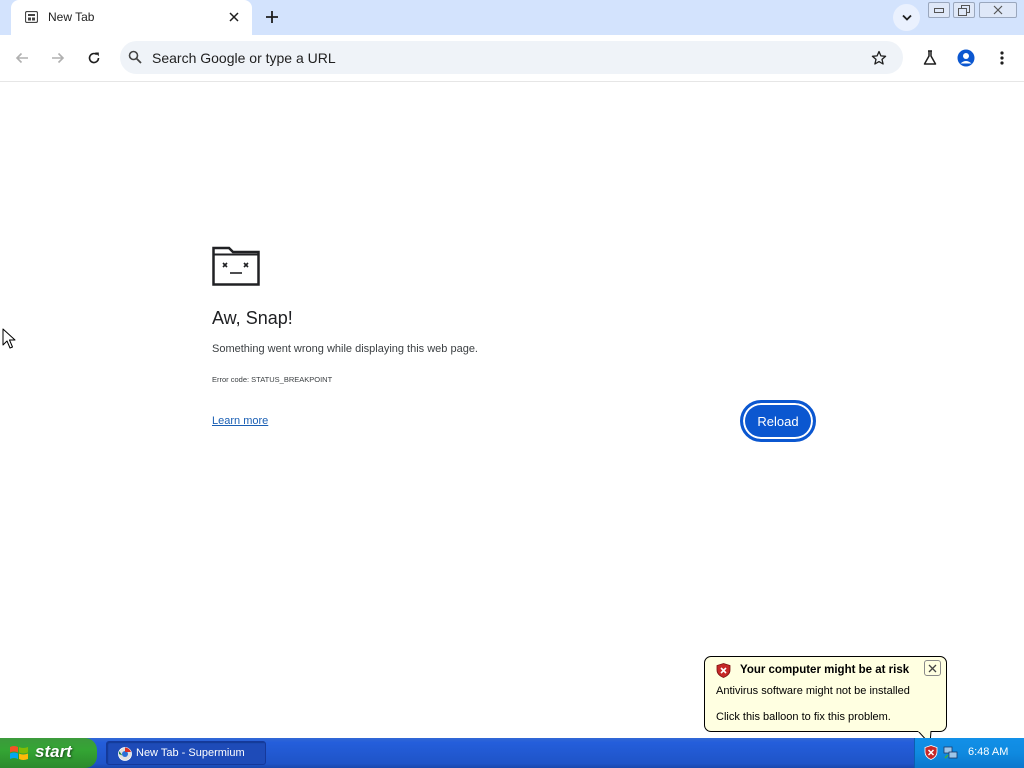 The width and height of the screenshot is (1024, 768). I want to click on star-icon, so click(879, 57).